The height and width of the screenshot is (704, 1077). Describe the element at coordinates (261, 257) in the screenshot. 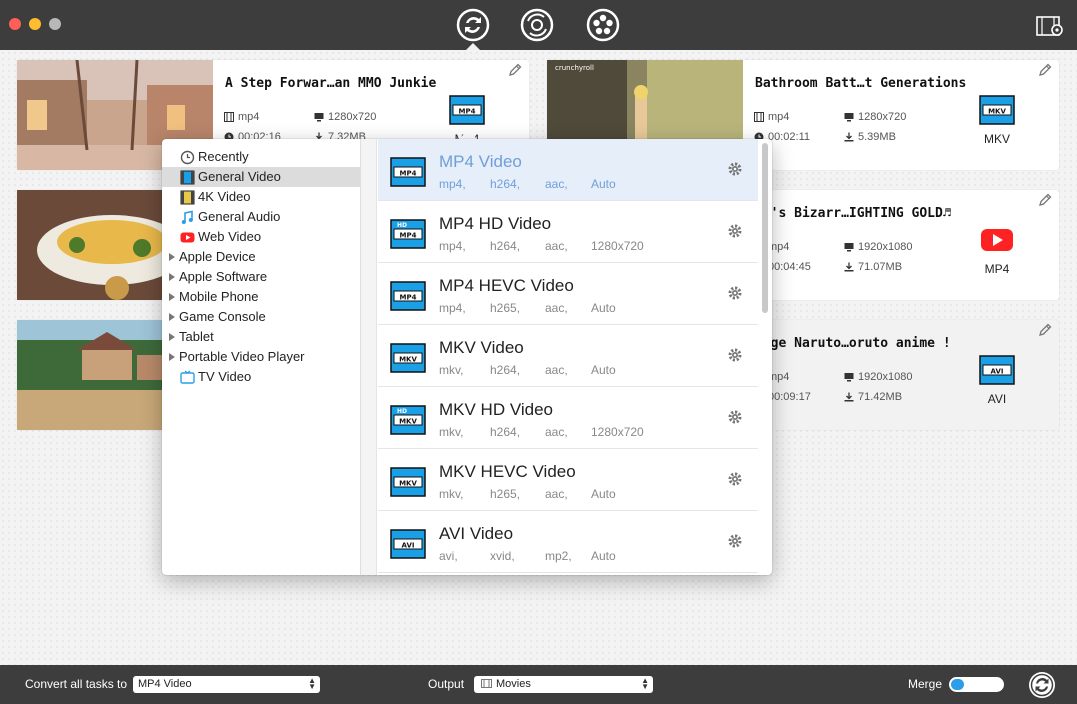

I see `category-apple-device: Apple Device` at that location.